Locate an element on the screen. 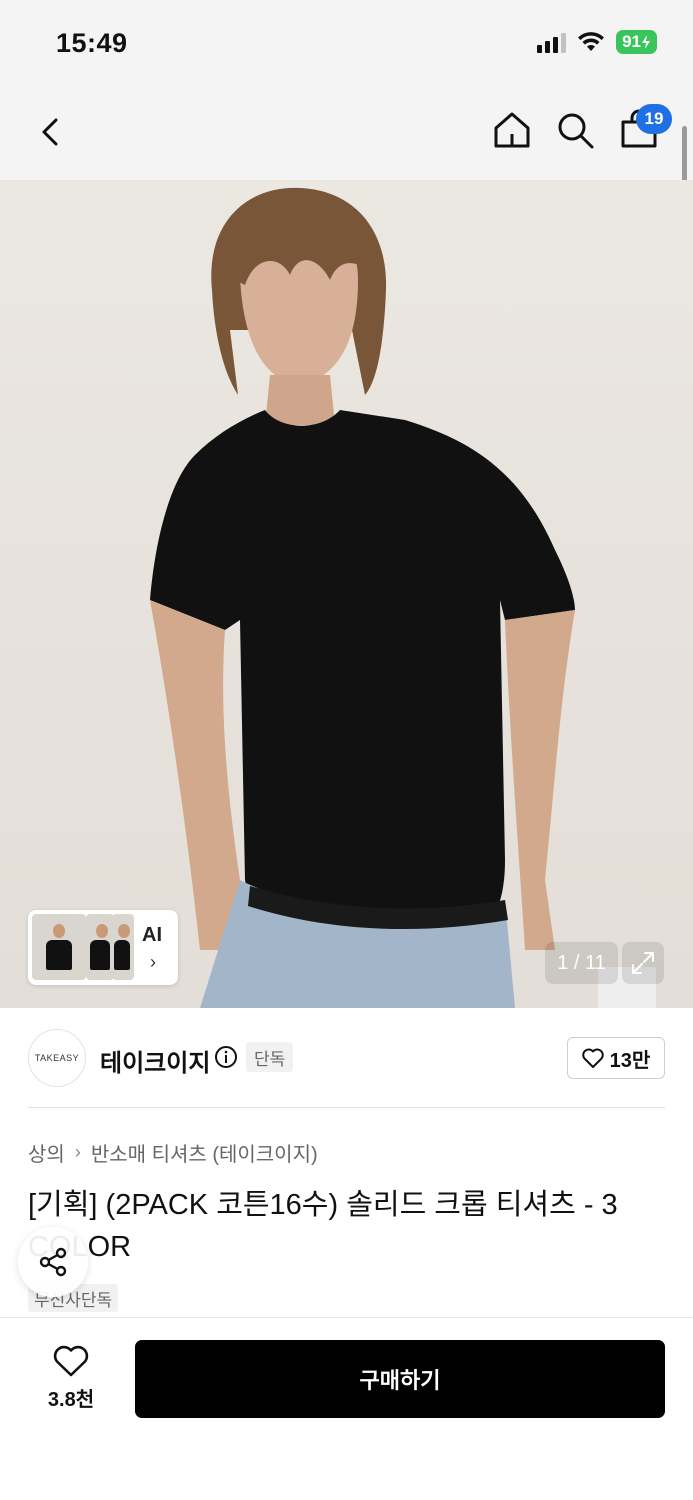  back-button is located at coordinates (52, 132).